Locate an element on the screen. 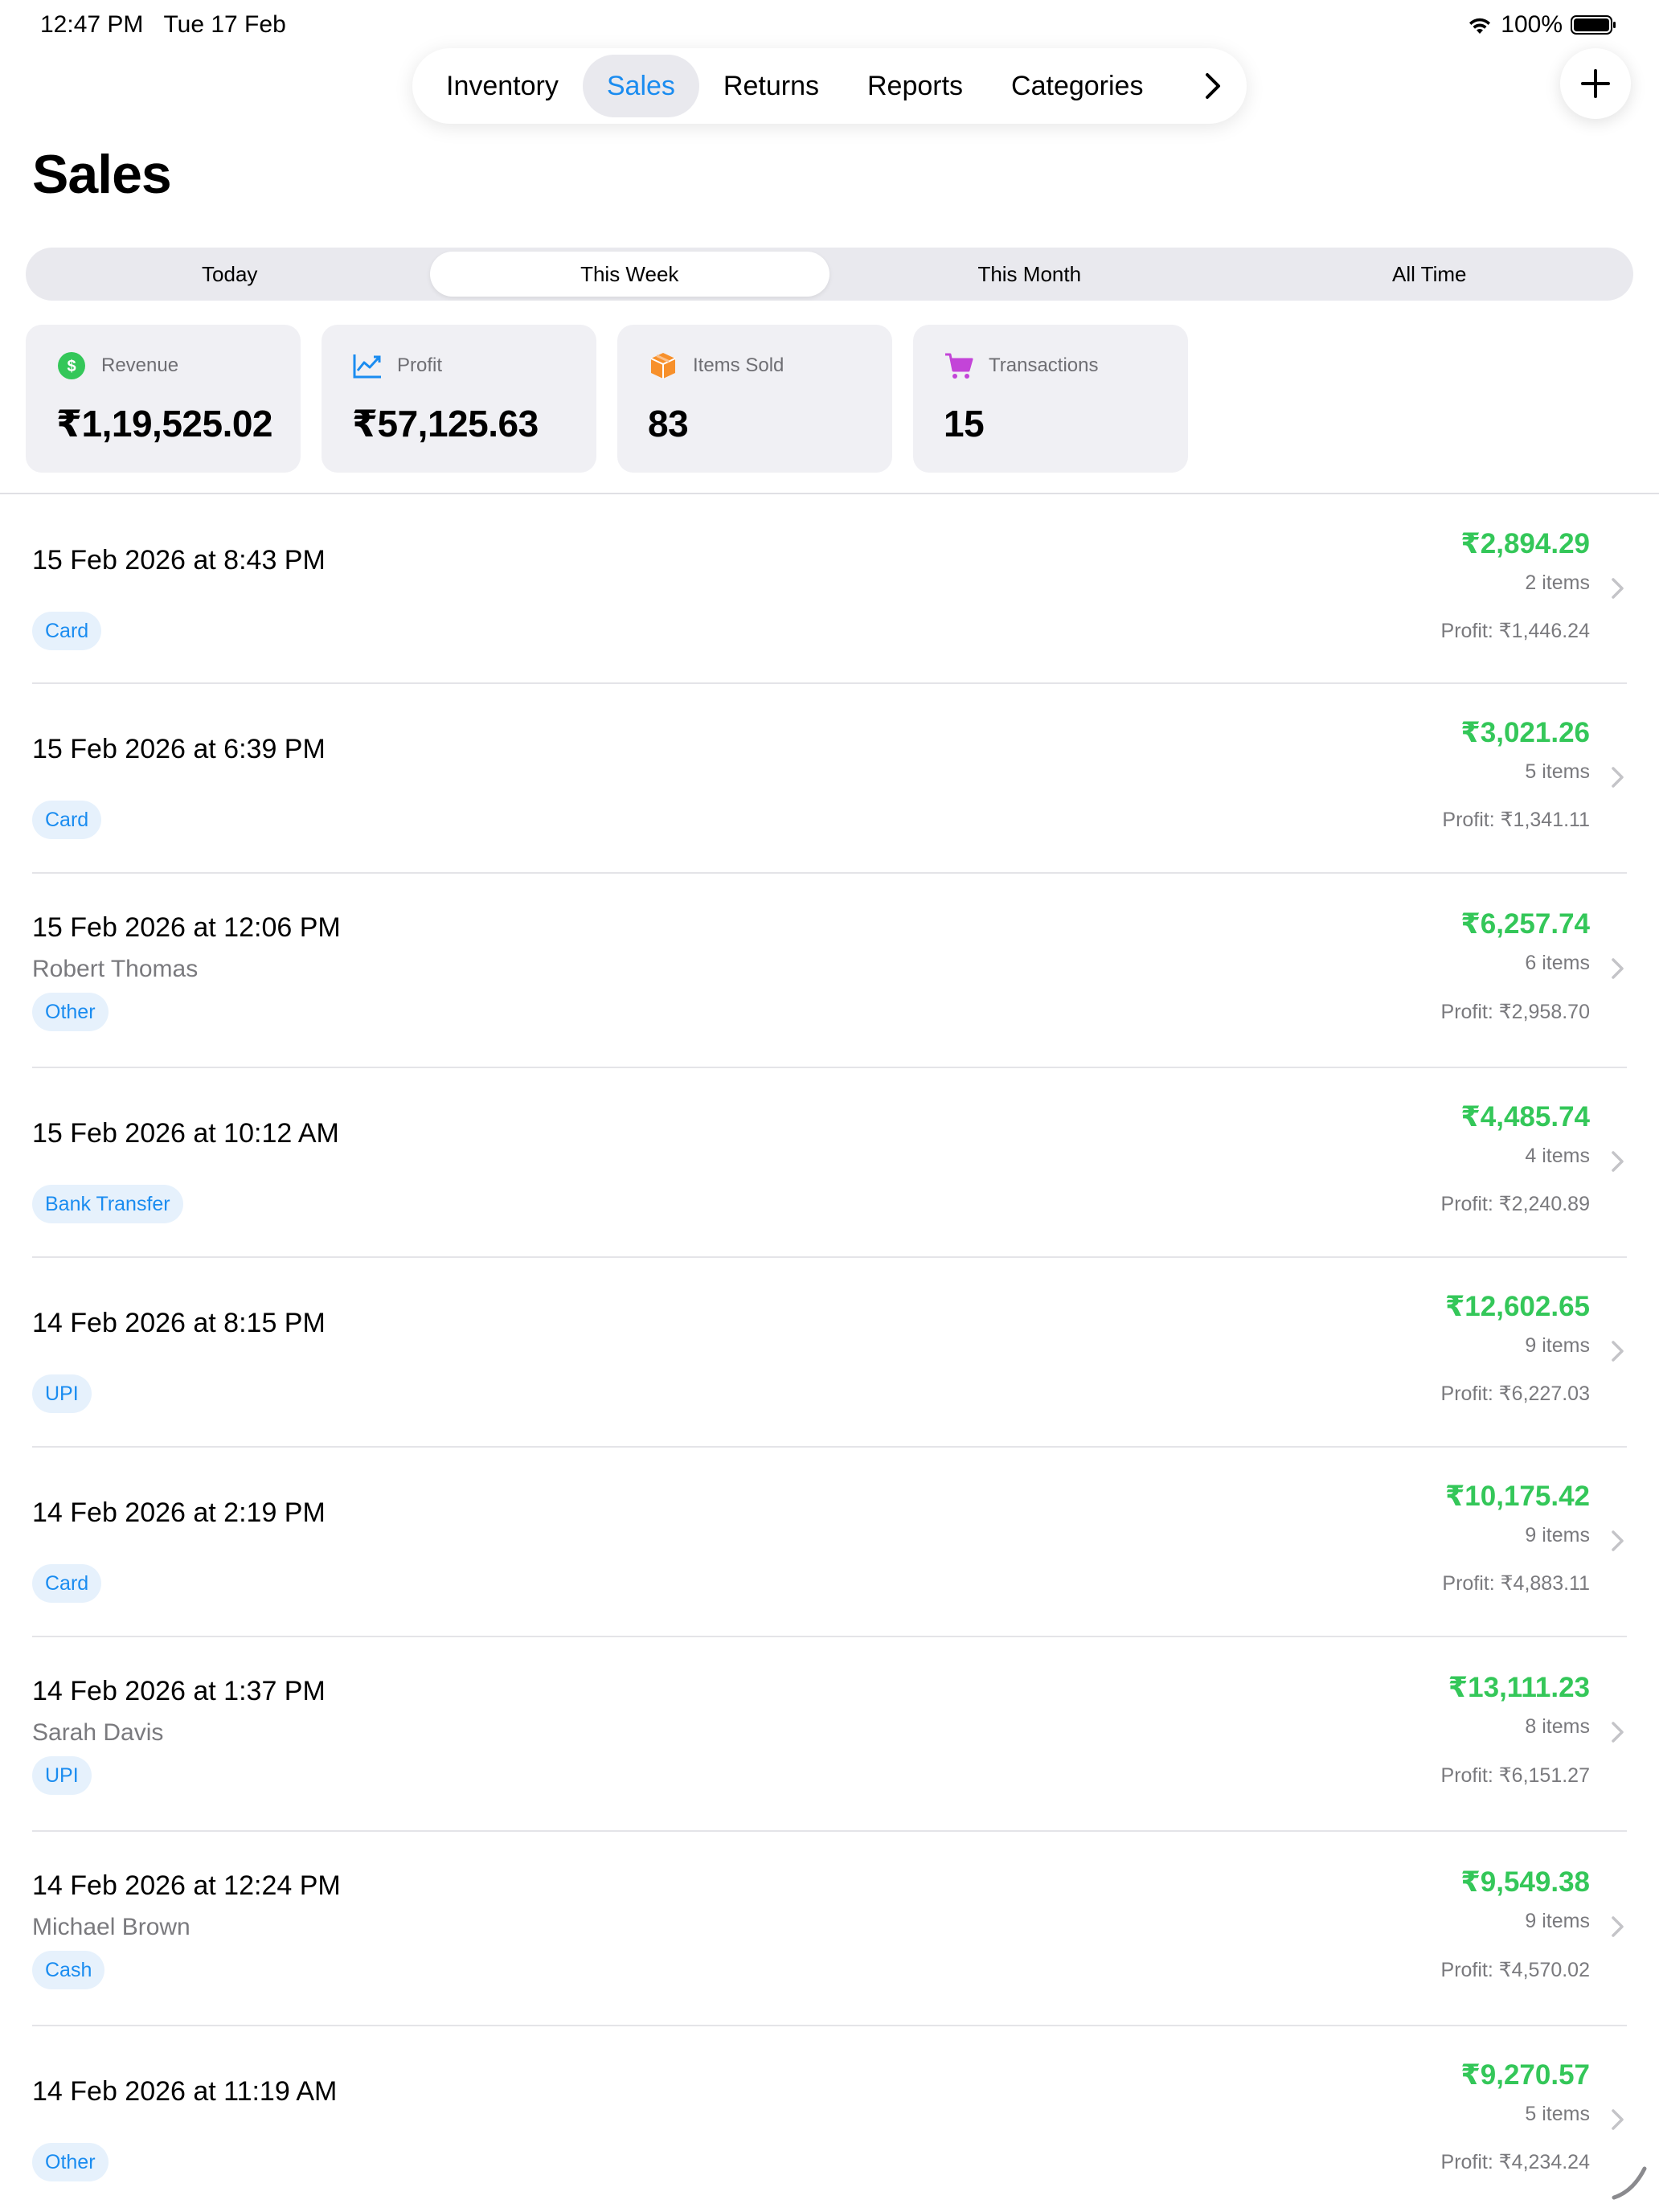 This screenshot has width=1659, height=2212. sale-profit: Profit: ₹4,883.11 is located at coordinates (1516, 1583).